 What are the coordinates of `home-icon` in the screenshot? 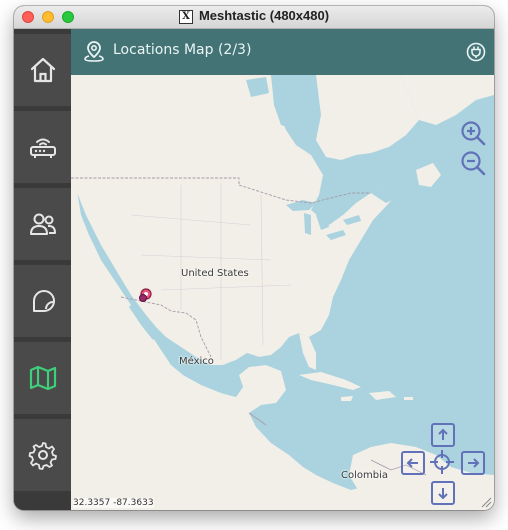 It's located at (42, 70).